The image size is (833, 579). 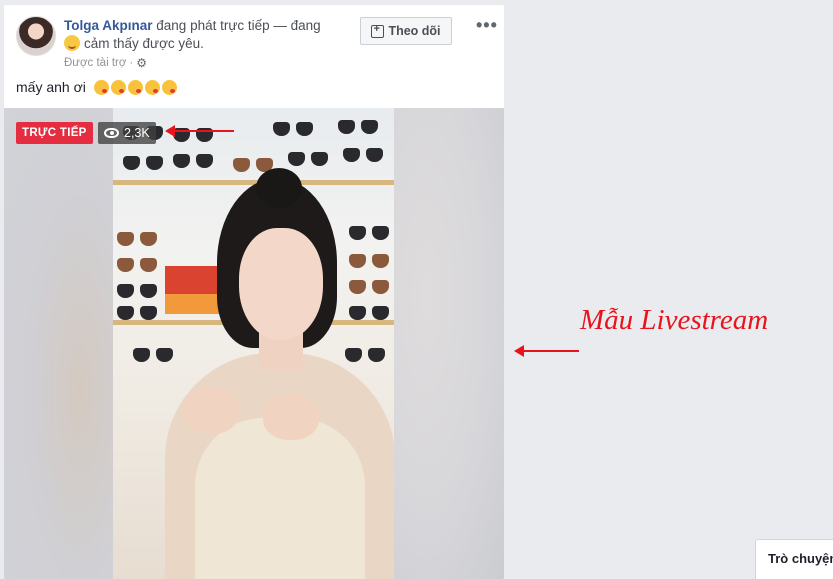 I want to click on viewer-count-badge: 2,3K, so click(x=127, y=133).